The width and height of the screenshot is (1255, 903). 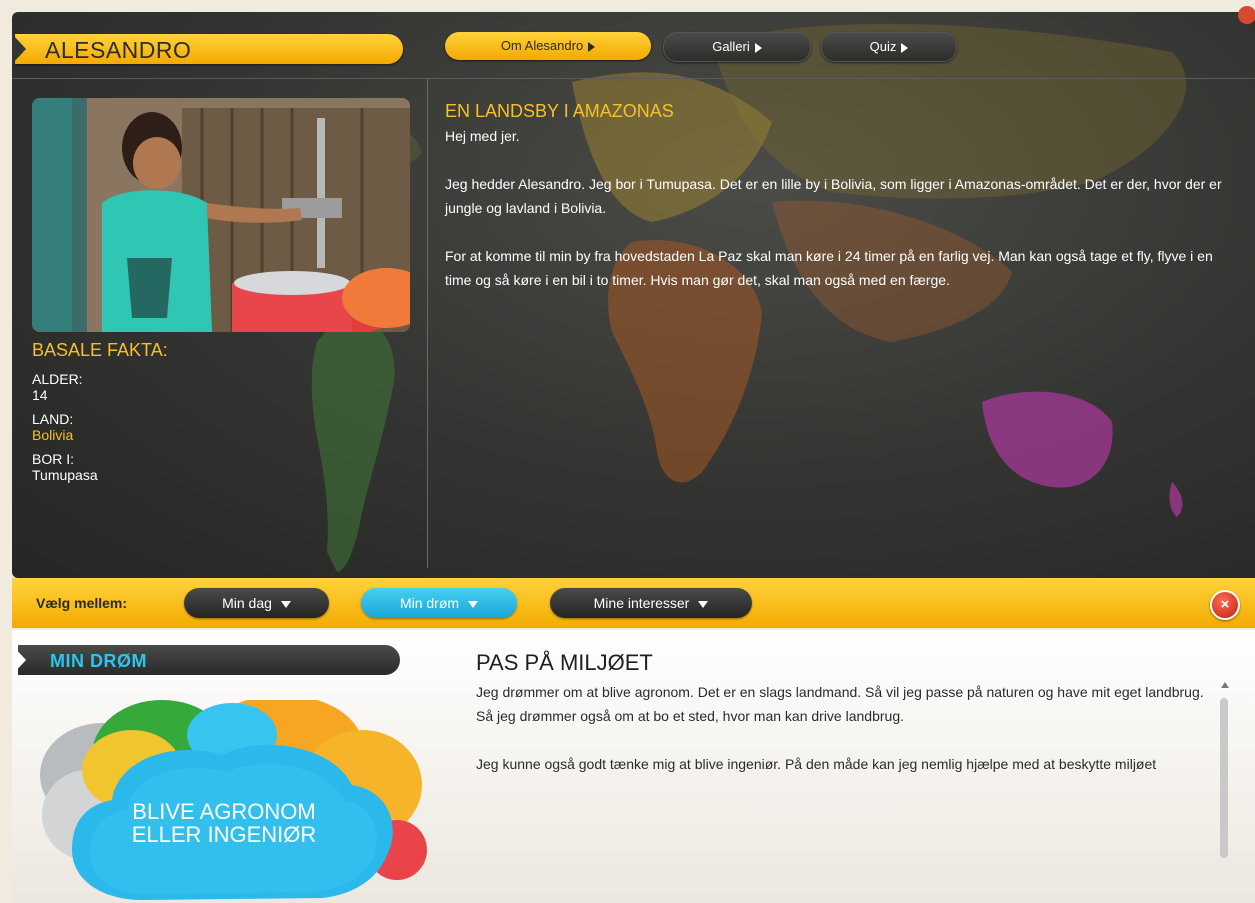 What do you see at coordinates (1246, 15) in the screenshot?
I see `corner-indicator` at bounding box center [1246, 15].